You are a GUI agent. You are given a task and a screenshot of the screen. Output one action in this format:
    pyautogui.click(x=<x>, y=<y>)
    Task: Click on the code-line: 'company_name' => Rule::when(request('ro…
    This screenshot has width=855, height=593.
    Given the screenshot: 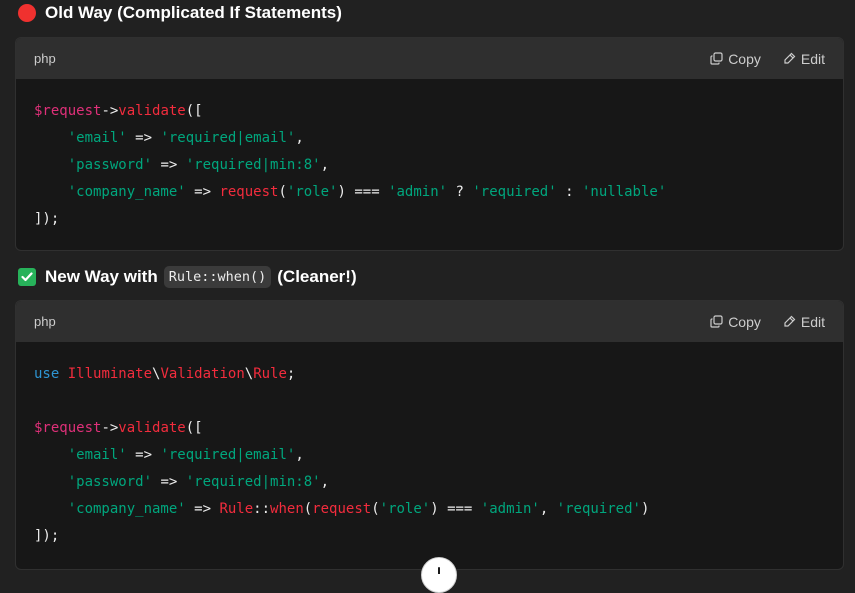 What is the action you would take?
    pyautogui.click(x=358, y=509)
    